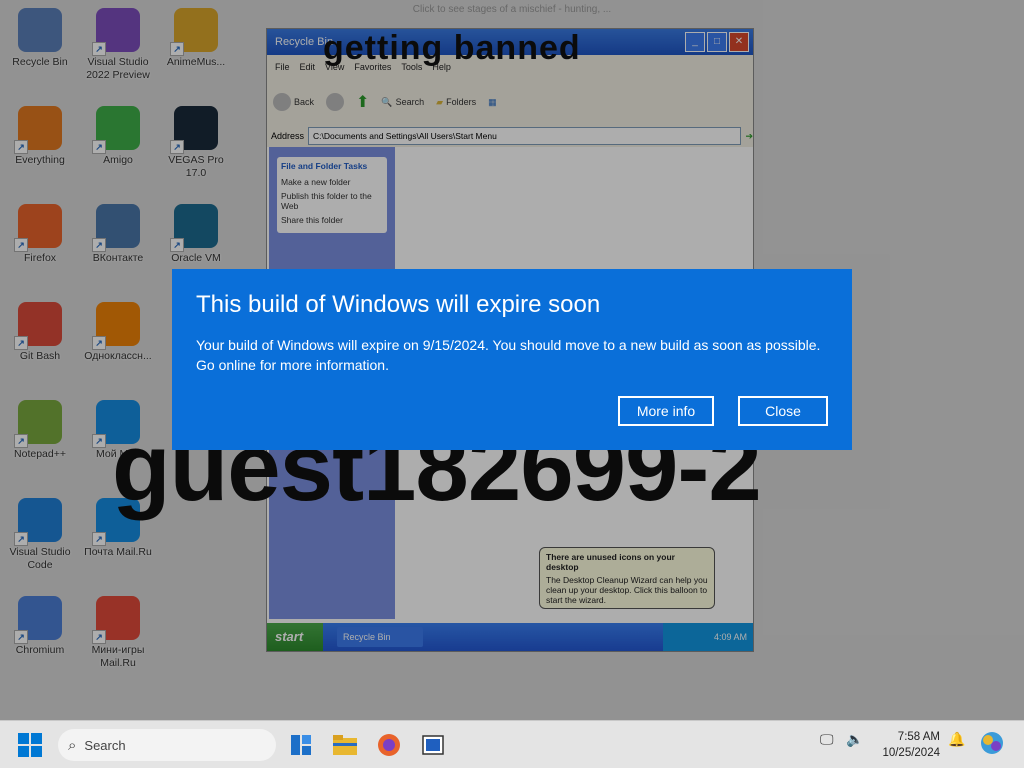 The height and width of the screenshot is (768, 1024). I want to click on network-icon: 🖵, so click(827, 739).